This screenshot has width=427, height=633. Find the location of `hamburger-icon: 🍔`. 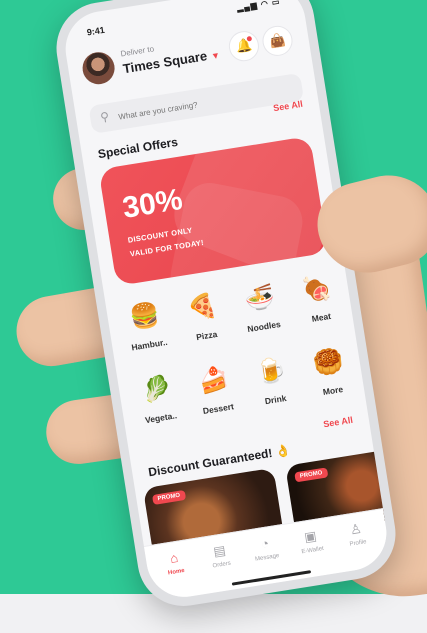

hamburger-icon: 🍔 is located at coordinates (145, 316).